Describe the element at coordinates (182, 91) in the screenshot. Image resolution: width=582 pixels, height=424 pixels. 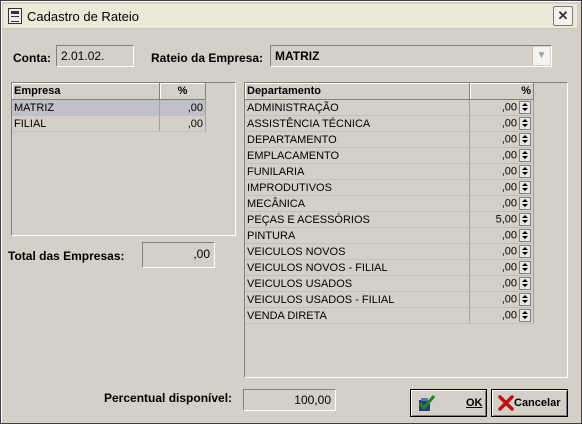
I see `empresa-pct-header: %` at that location.